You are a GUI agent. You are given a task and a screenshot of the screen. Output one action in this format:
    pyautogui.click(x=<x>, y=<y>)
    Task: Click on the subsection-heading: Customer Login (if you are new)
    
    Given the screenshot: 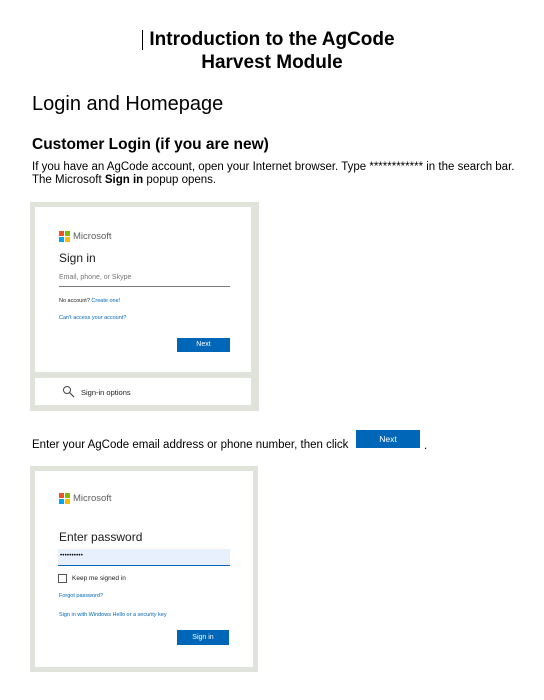 What is the action you would take?
    pyautogui.click(x=150, y=144)
    